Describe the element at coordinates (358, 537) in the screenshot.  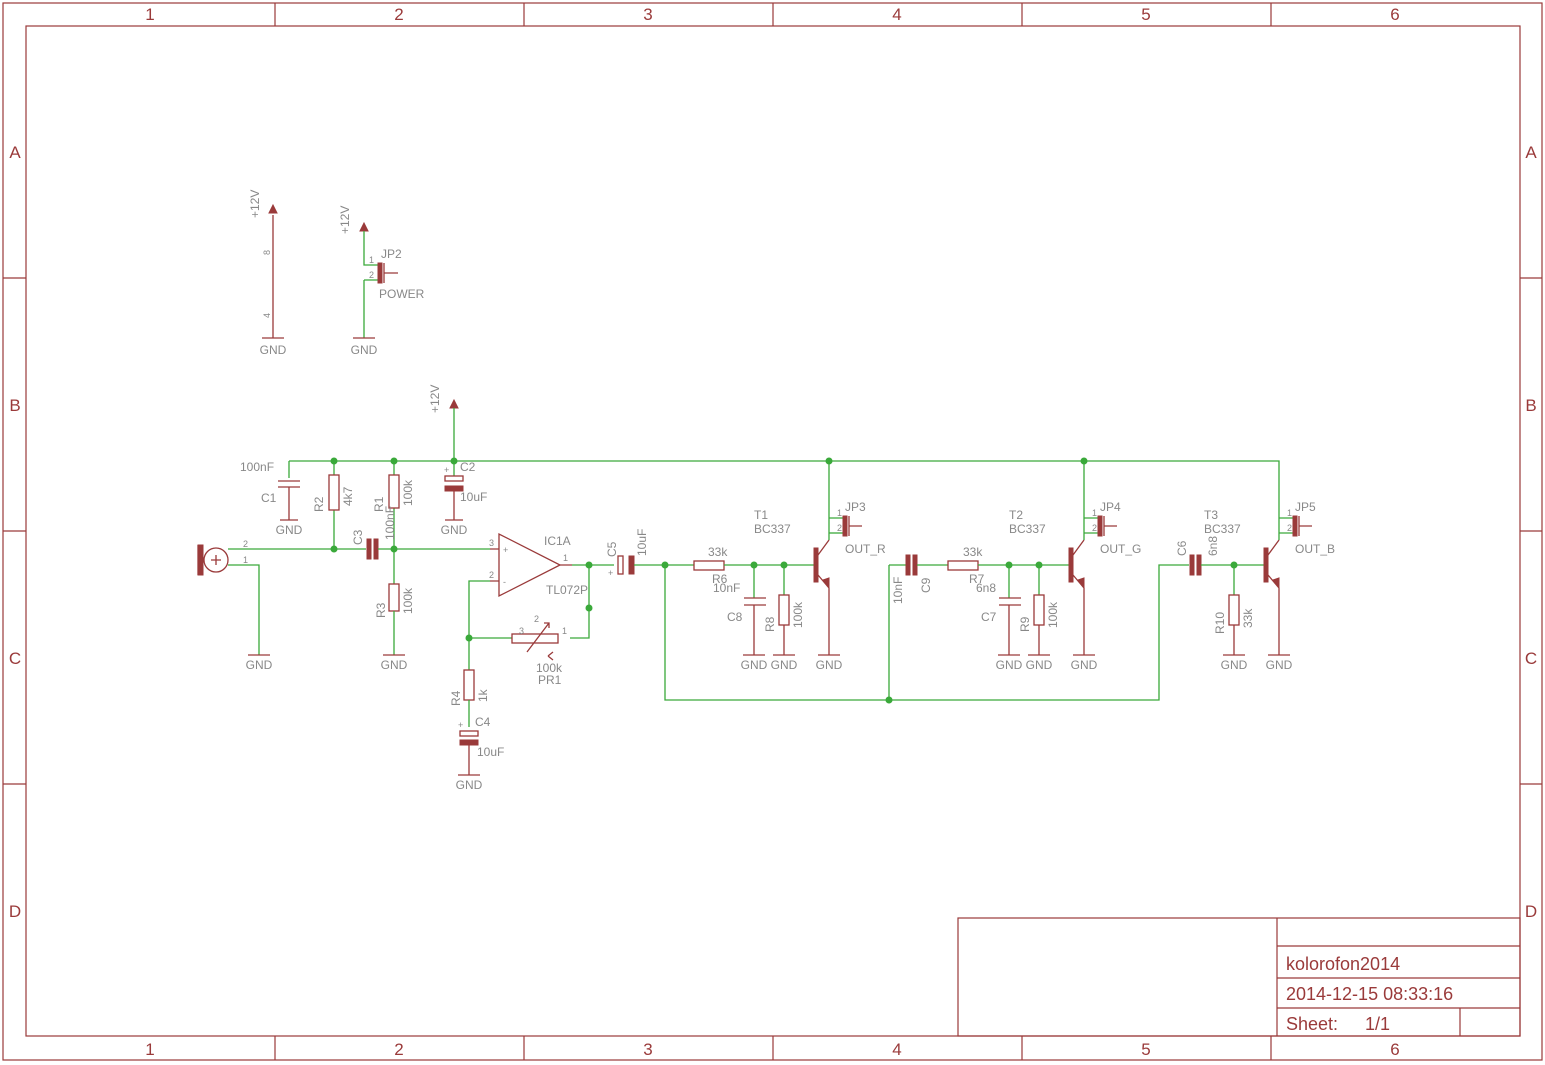
I see `c3-label: C3` at that location.